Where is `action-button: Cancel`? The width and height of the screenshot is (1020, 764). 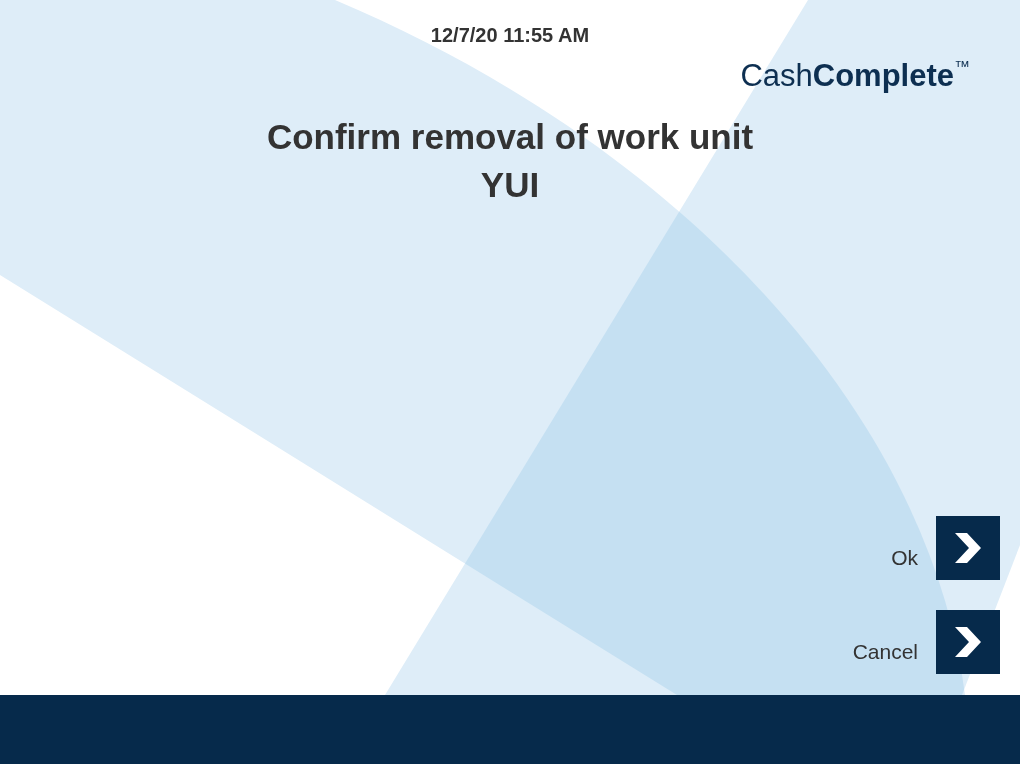 action-button: Cancel is located at coordinates (926, 642).